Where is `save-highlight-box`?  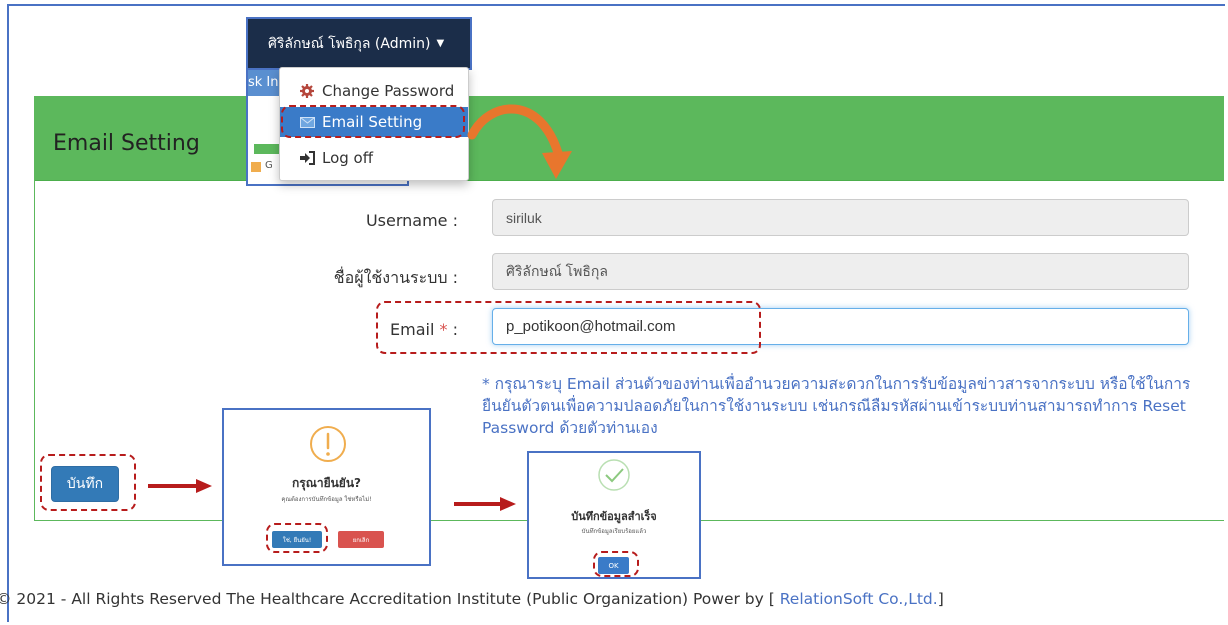
save-highlight-box is located at coordinates (88, 482).